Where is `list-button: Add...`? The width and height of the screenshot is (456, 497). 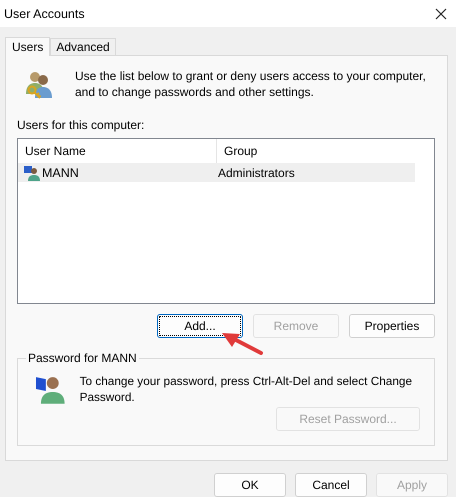 list-button: Add... is located at coordinates (200, 326).